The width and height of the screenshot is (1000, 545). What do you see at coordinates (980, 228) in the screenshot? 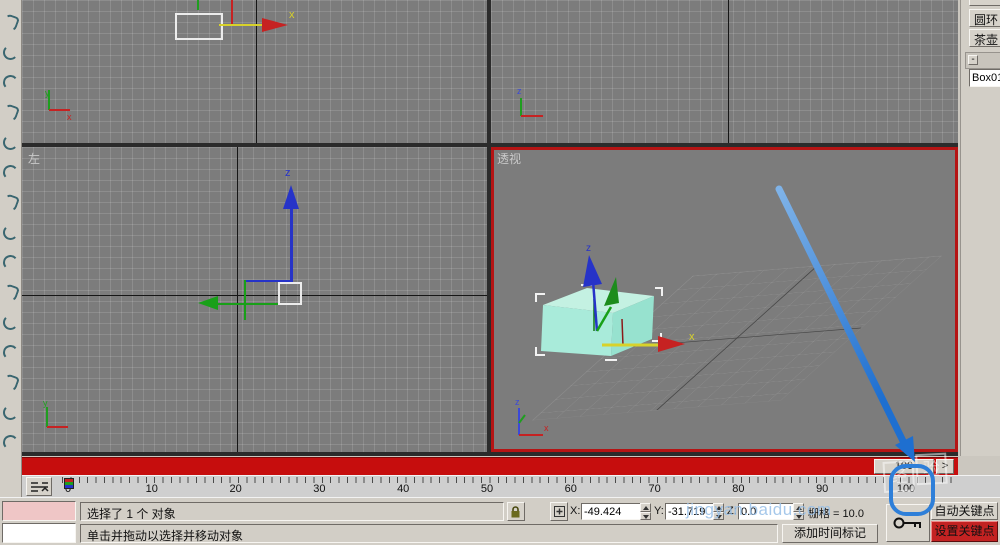
I see `command-panel: 圆环 茶壶 -` at bounding box center [980, 228].